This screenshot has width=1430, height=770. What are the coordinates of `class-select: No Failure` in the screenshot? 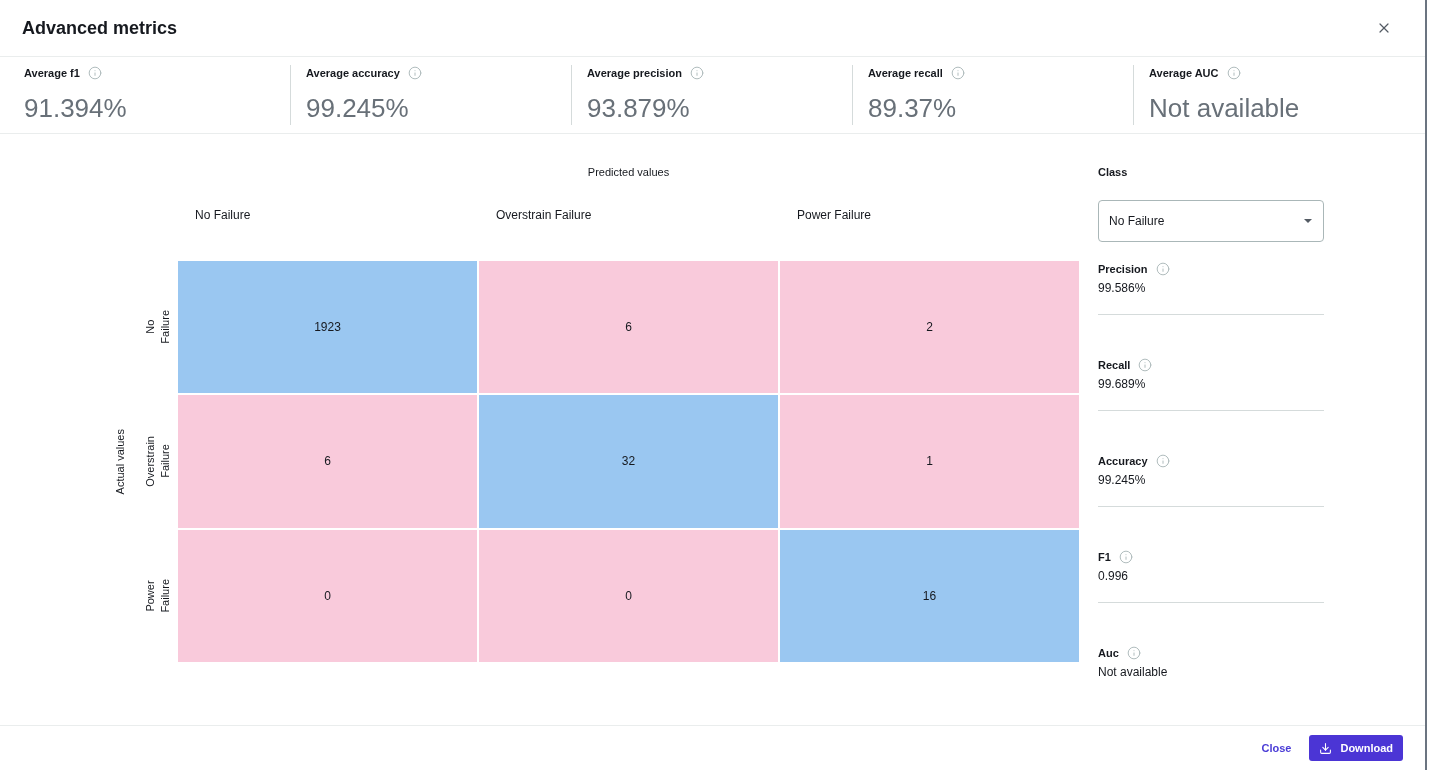 It's located at (1211, 221).